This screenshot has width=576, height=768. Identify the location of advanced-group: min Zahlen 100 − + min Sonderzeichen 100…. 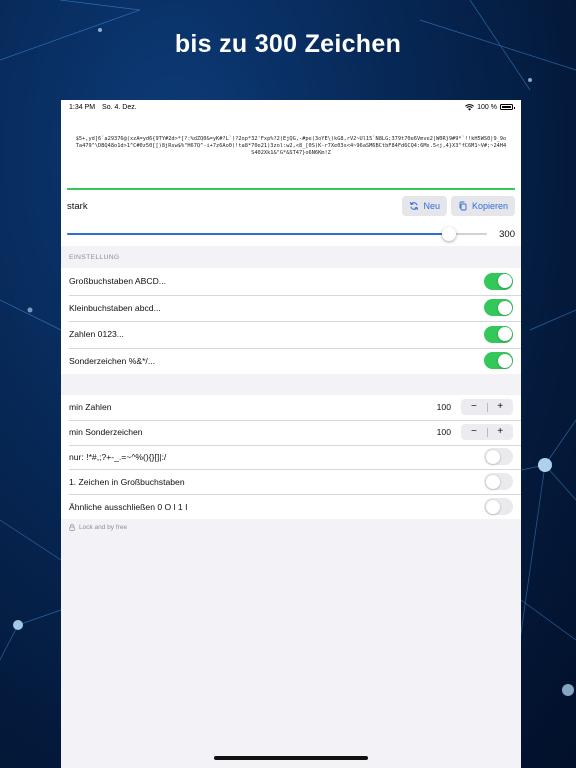
(291, 457).